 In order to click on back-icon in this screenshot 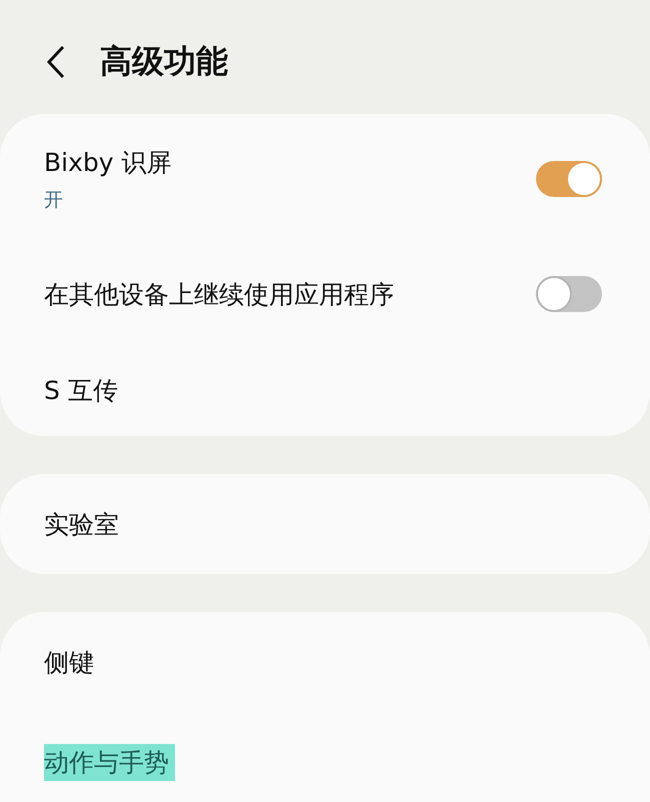, I will do `click(56, 62)`.